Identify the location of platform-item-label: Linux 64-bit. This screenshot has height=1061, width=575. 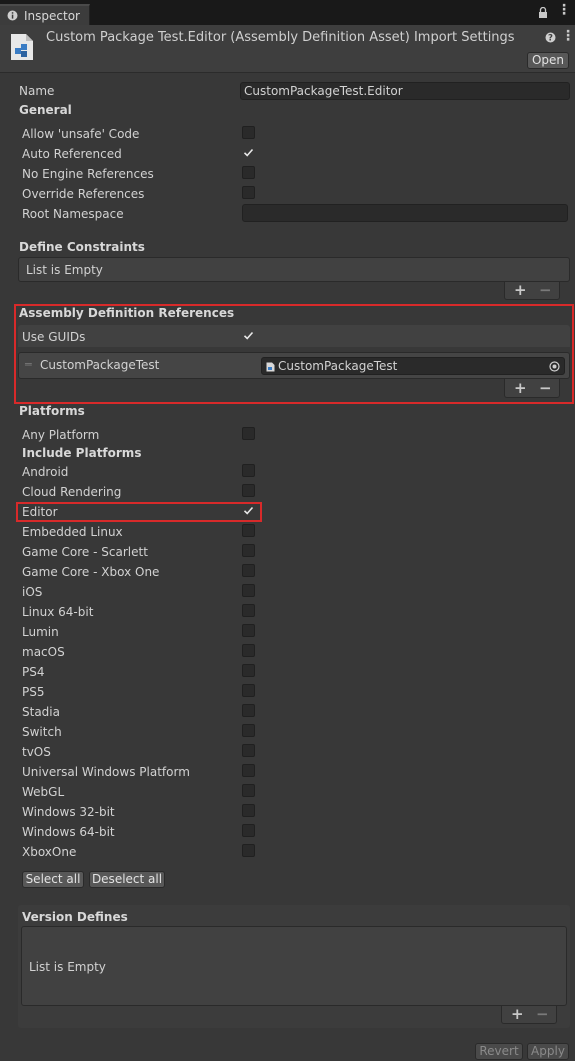
(58, 612).